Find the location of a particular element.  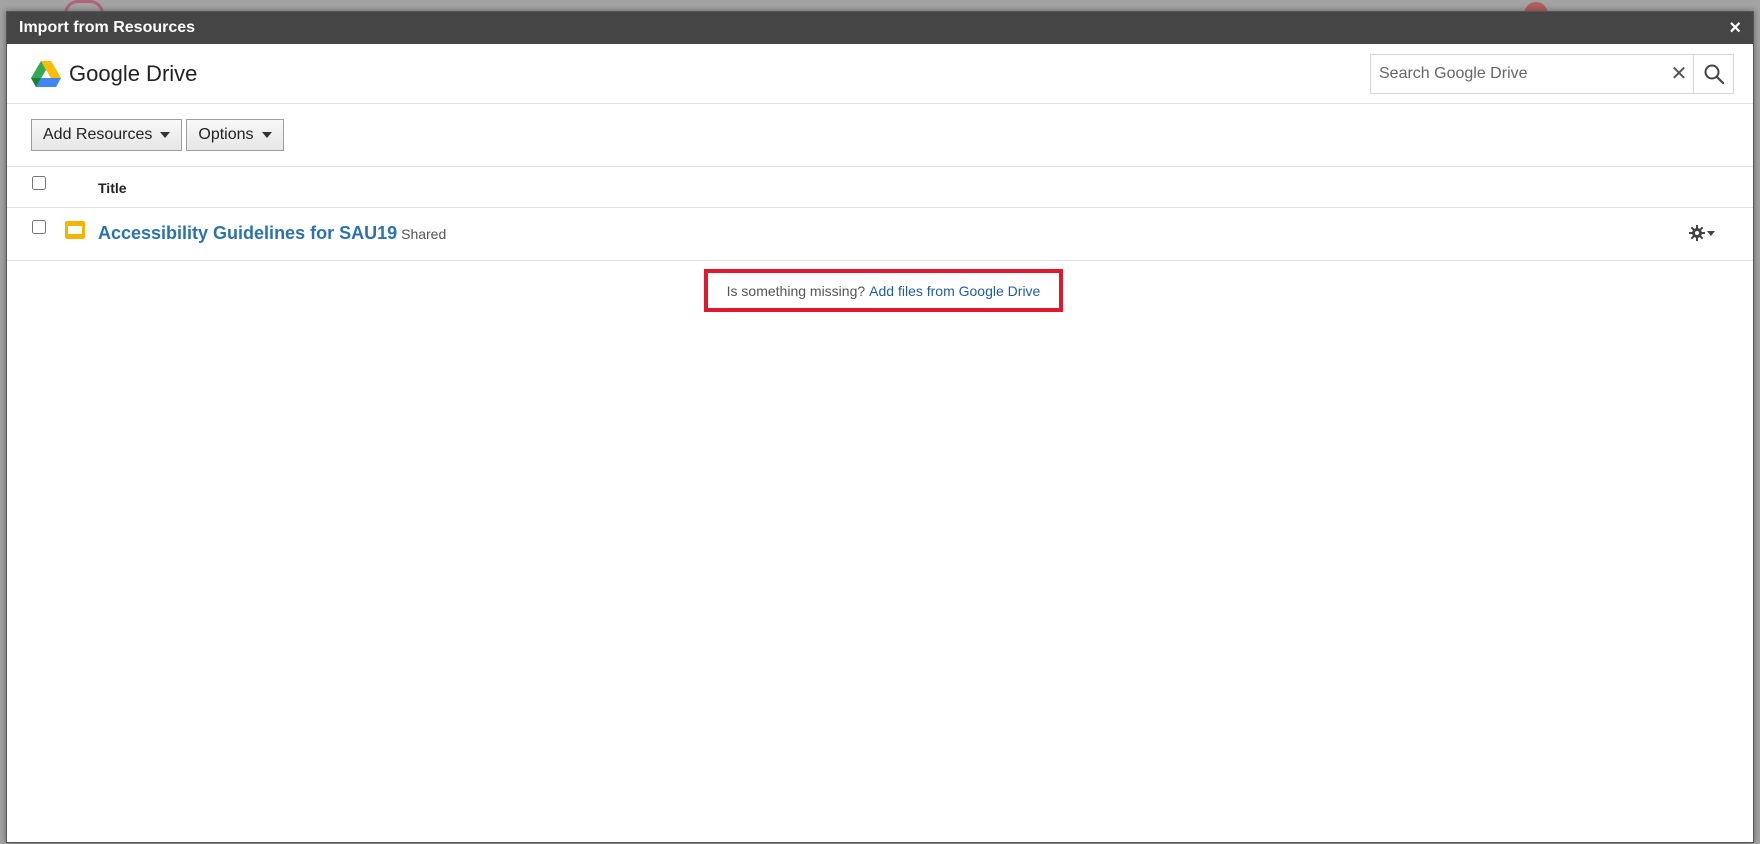

search-icon is located at coordinates (1714, 74).